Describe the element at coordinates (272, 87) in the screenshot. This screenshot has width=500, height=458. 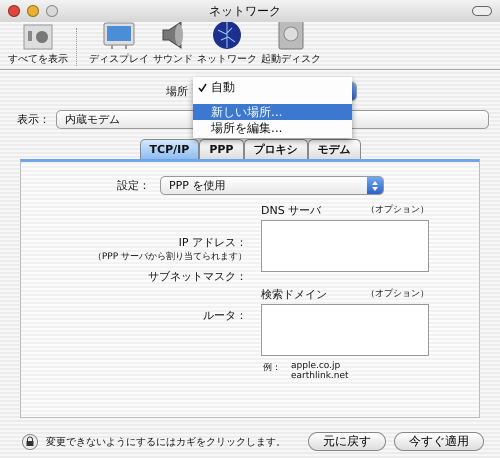
I see `menu-item: 自動` at that location.